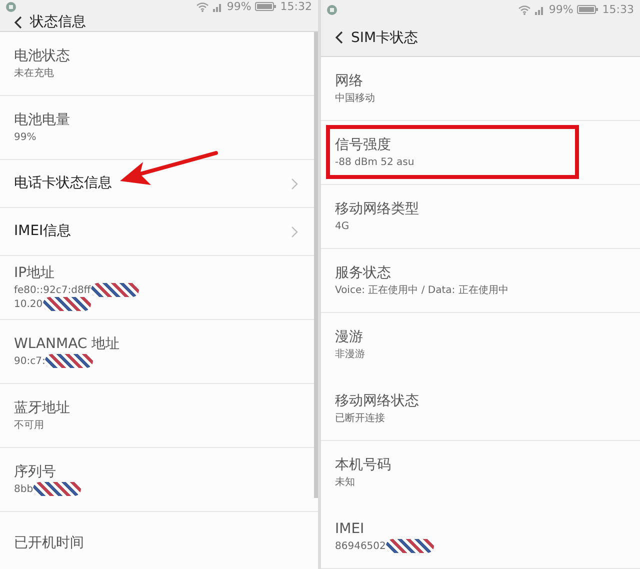 Image resolution: width=640 pixels, height=569 pixels. Describe the element at coordinates (349, 81) in the screenshot. I see `row-title: 网络` at that location.